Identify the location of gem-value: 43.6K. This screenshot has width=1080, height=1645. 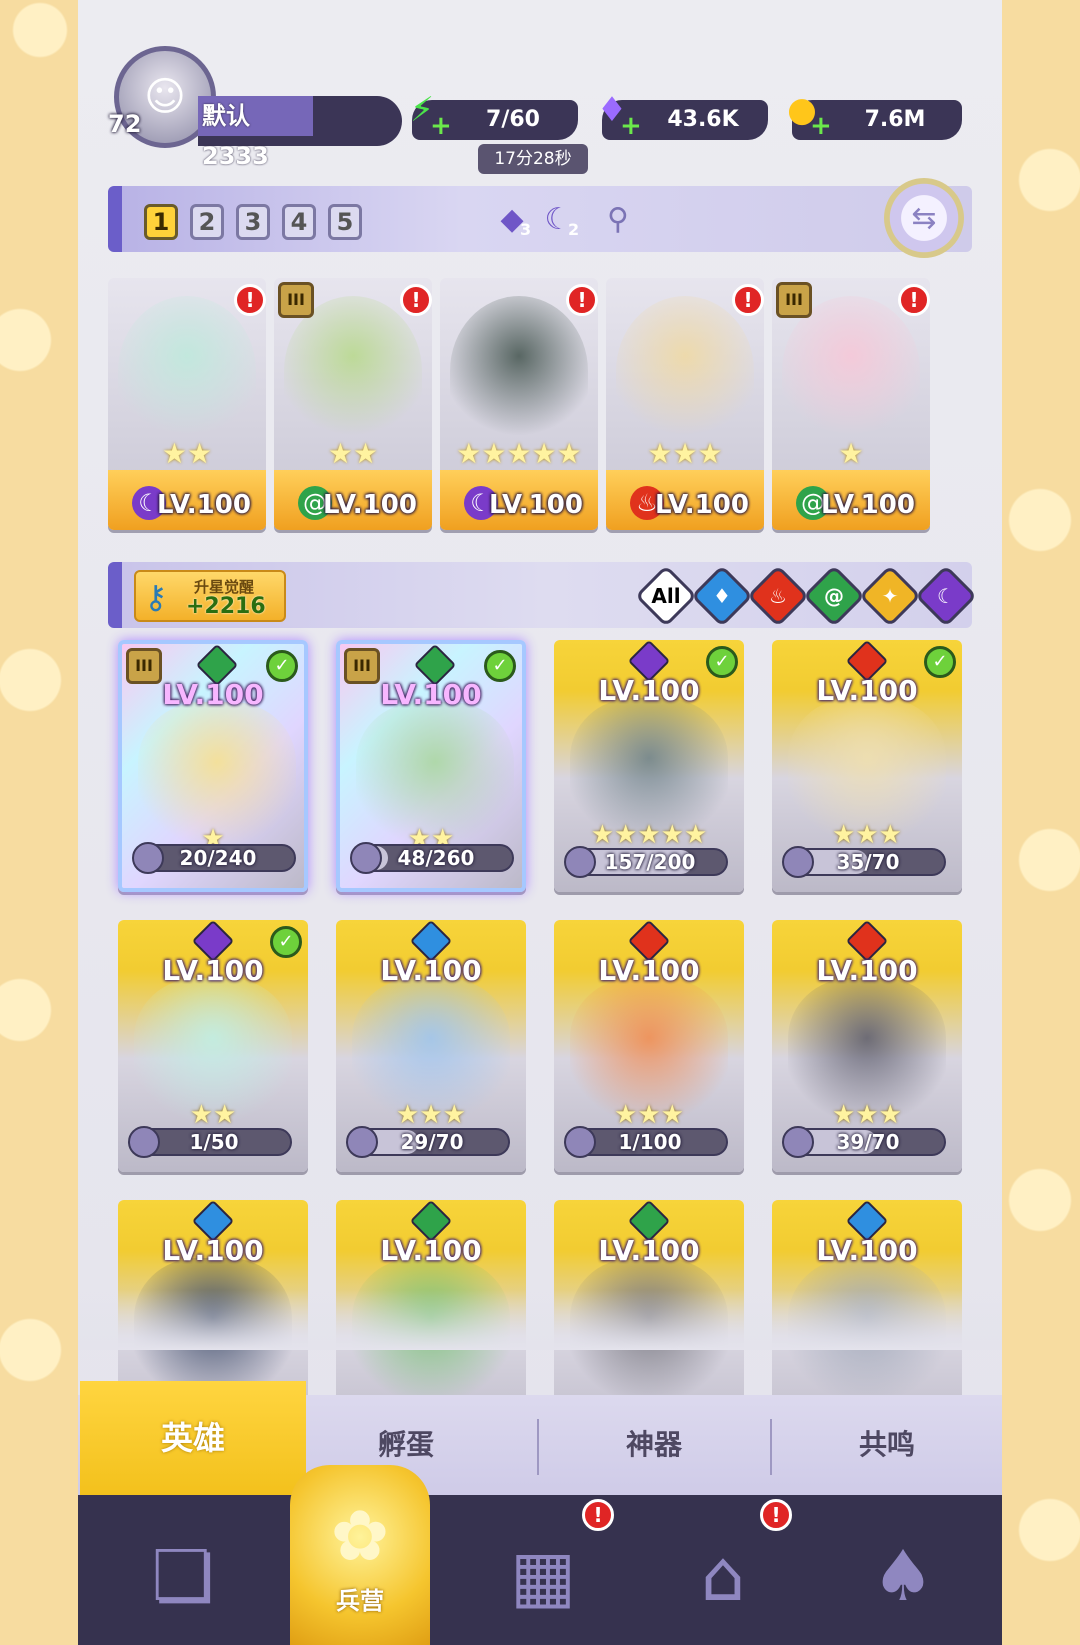
(703, 119).